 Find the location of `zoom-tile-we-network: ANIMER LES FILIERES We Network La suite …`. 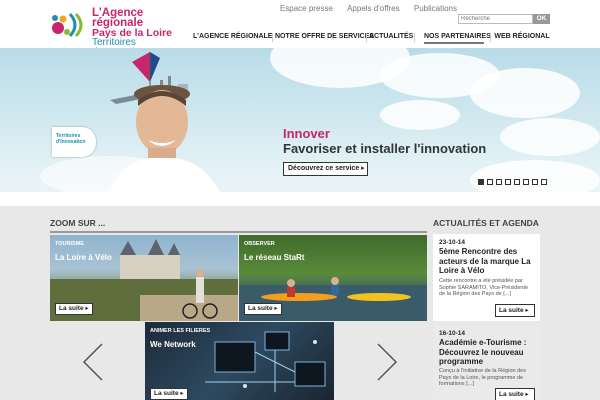

zoom-tile-we-network: ANIMER LES FILIERES We Network La suite … is located at coordinates (239, 361).